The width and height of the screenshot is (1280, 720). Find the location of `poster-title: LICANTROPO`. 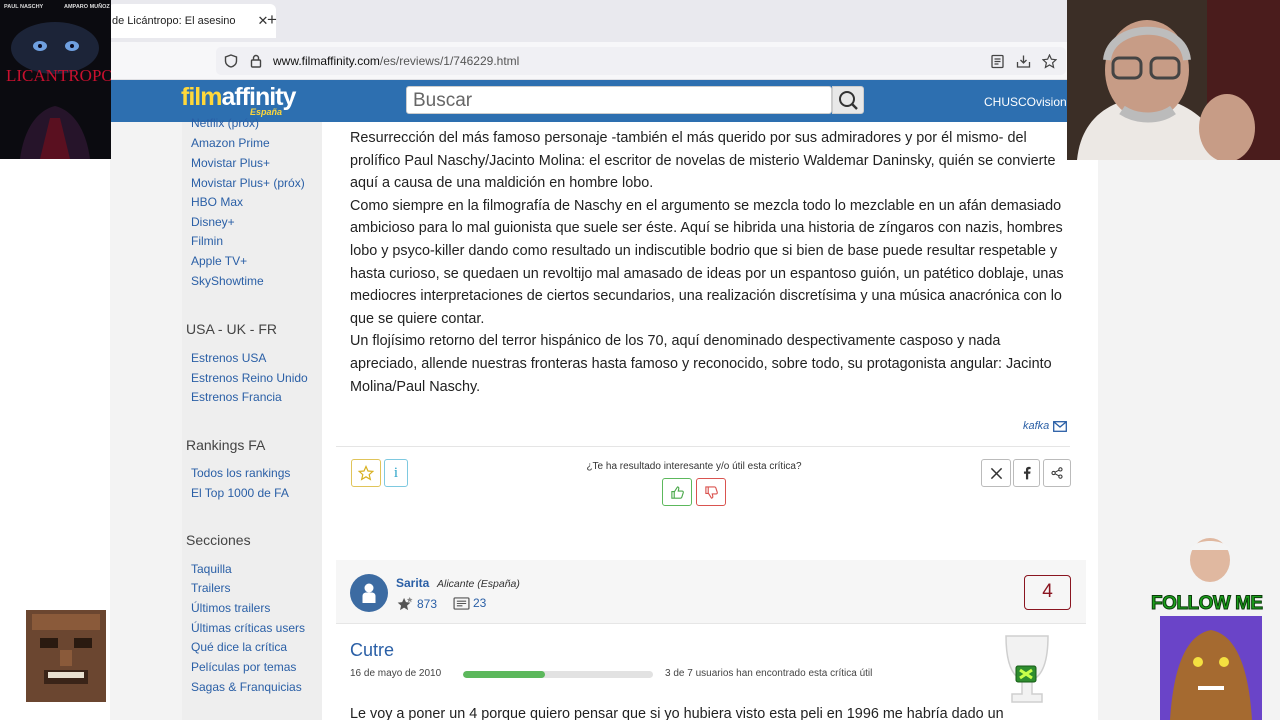

poster-title: LICANTROPO is located at coordinates (58, 75).